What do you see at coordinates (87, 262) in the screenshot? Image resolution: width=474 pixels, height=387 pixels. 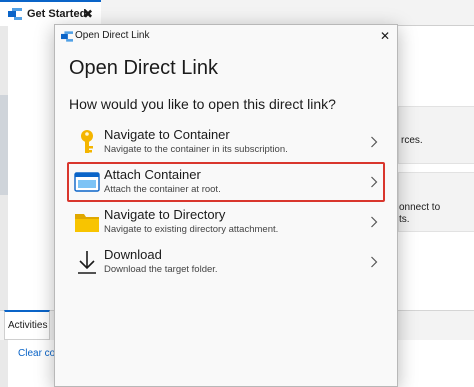 I see `download-arrow-icon` at bounding box center [87, 262].